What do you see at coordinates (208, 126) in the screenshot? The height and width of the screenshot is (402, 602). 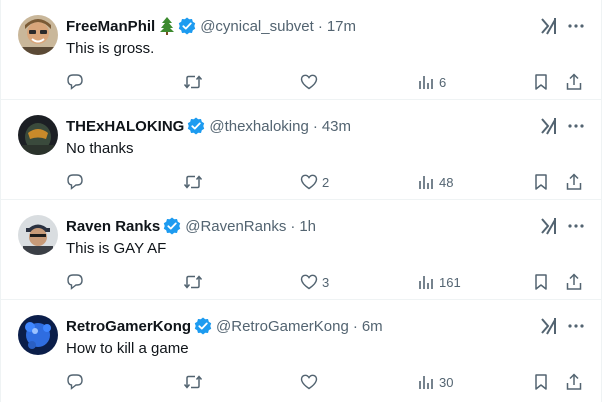 I see `post-header: THExHALOKING @thexhaloking · 43m` at bounding box center [208, 126].